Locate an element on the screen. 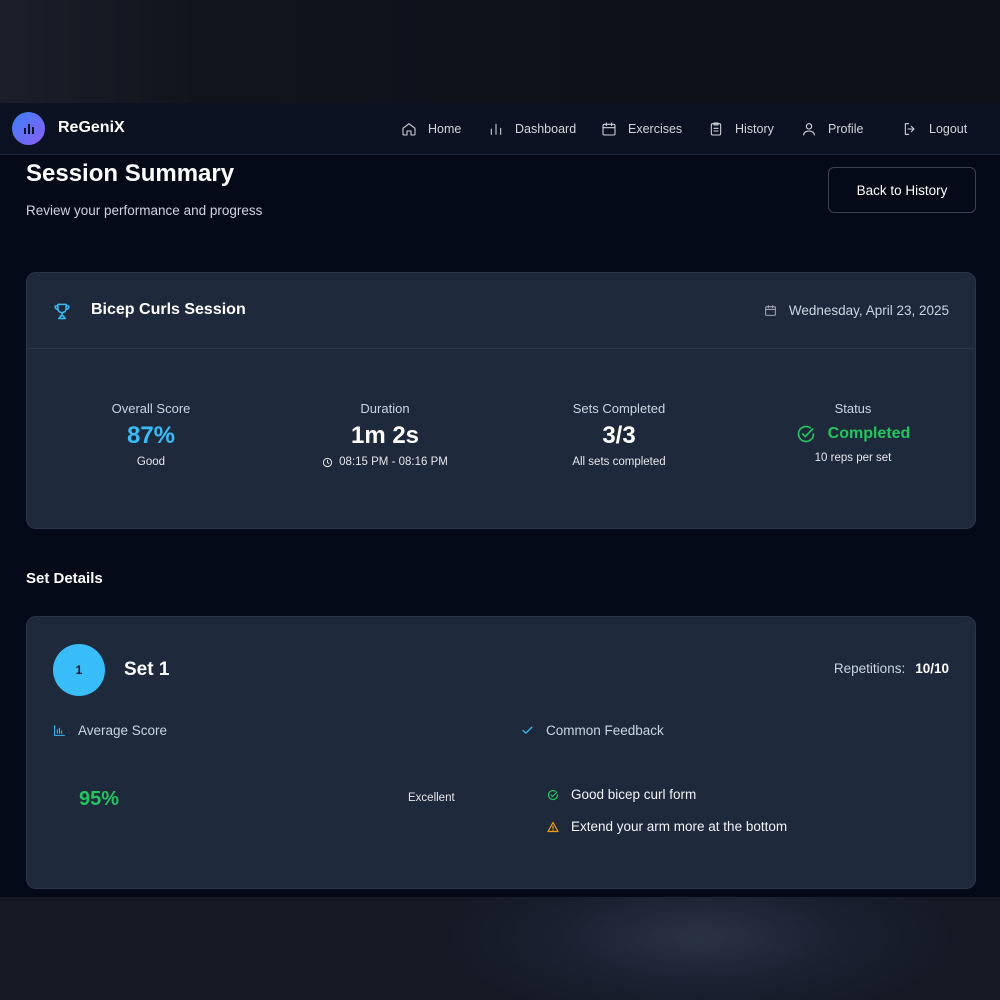 The width and height of the screenshot is (1000, 1000). stat-sub: All sets completed is located at coordinates (619, 462).